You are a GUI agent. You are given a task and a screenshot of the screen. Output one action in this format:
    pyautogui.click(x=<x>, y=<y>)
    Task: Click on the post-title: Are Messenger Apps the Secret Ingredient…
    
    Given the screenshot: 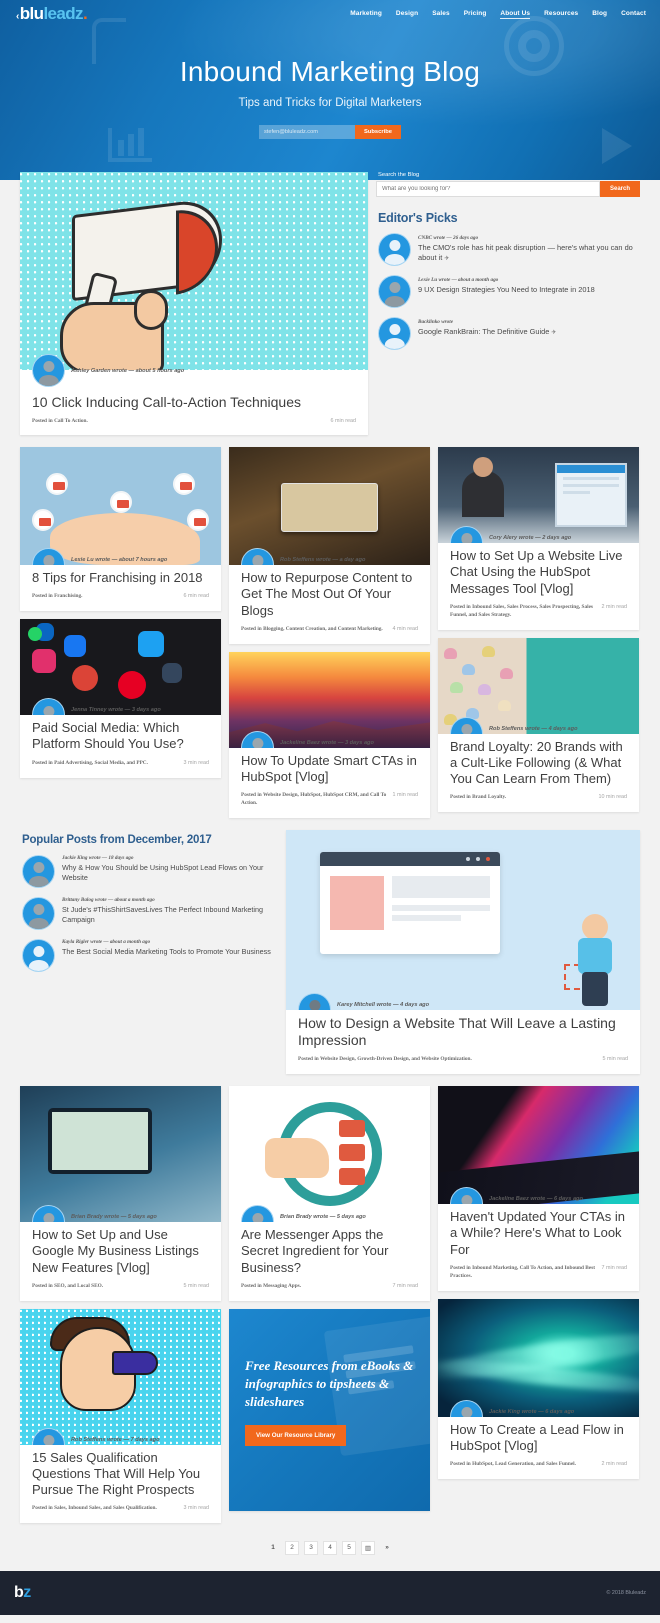 What is the action you would take?
    pyautogui.click(x=329, y=1251)
    